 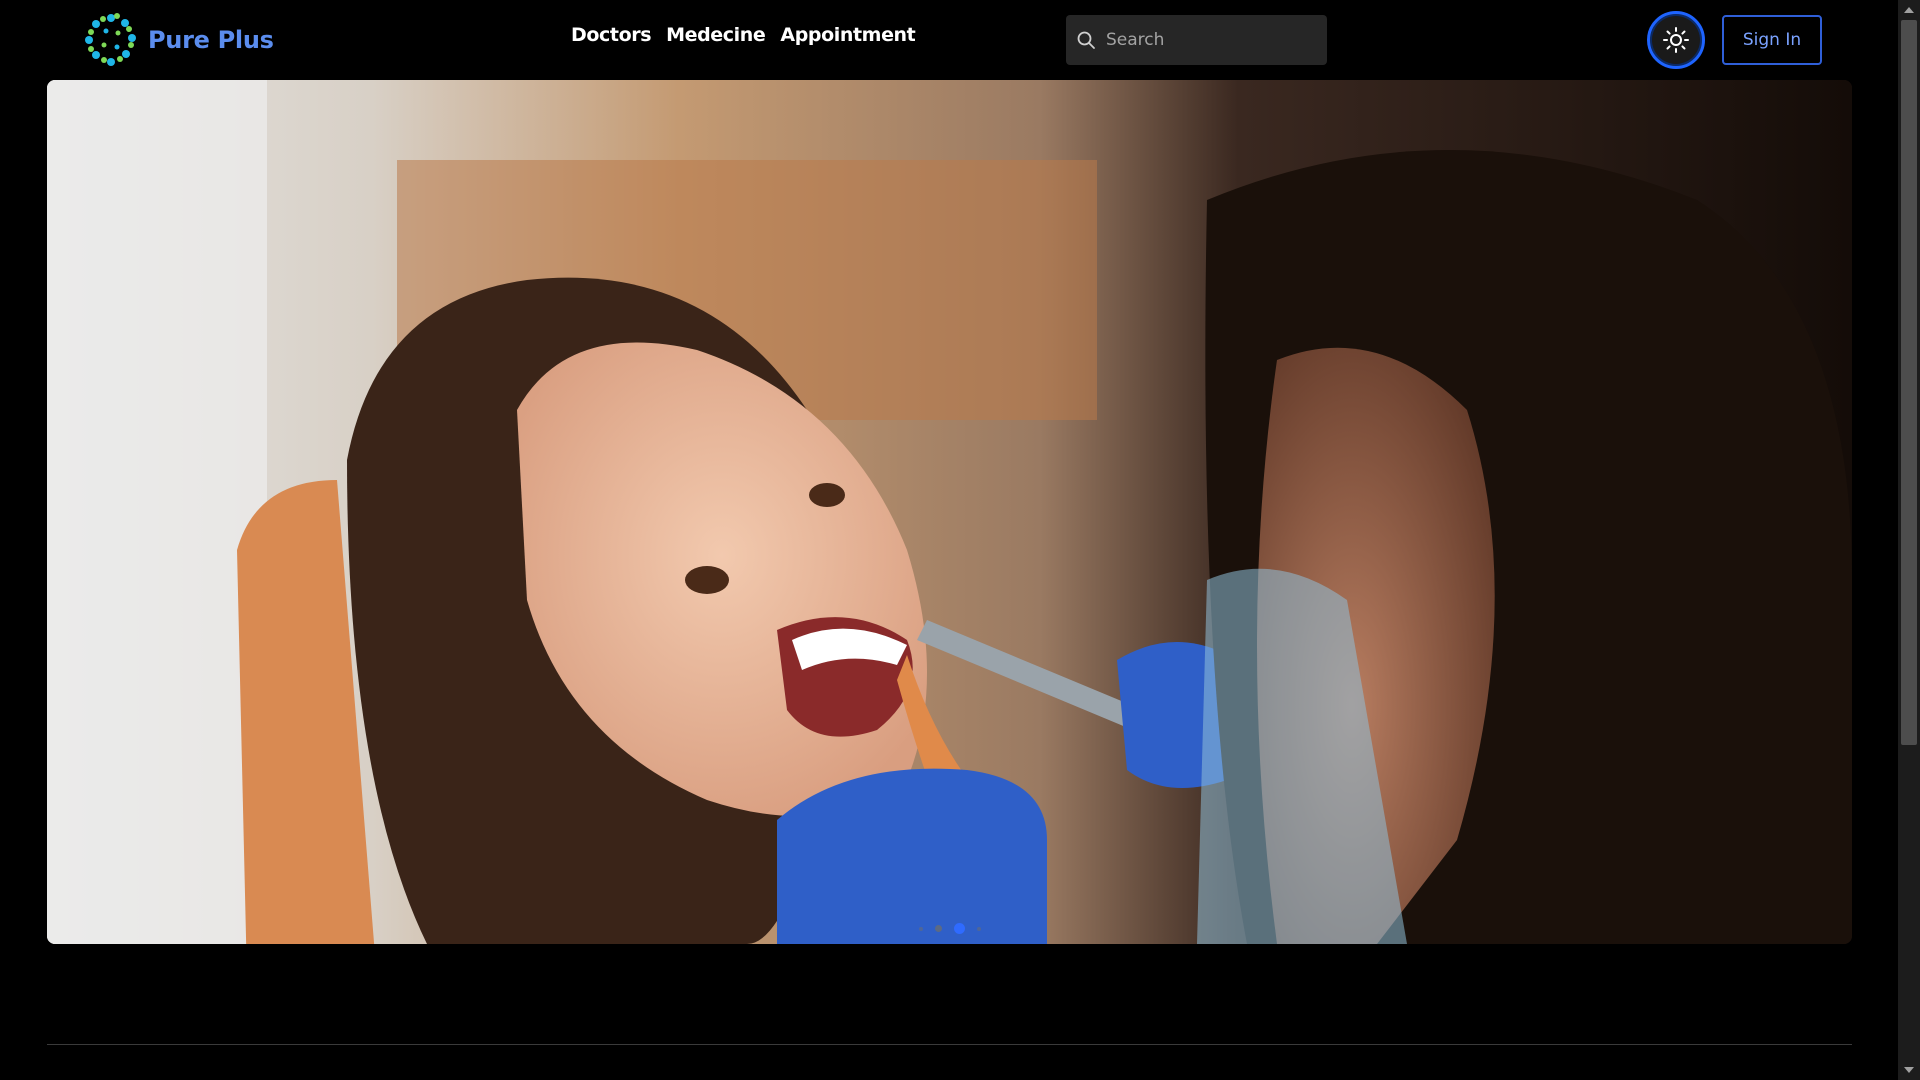 I want to click on brand-name: Pure Plus, so click(x=211, y=40).